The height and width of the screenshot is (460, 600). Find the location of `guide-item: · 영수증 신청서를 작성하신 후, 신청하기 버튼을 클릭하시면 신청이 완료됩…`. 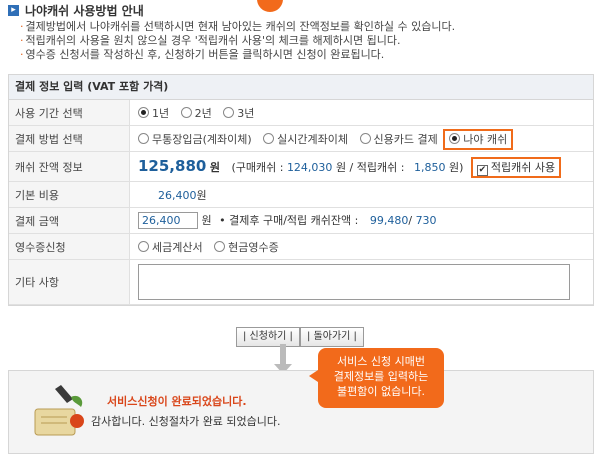

guide-item: · 영수증 신청서를 작성하신 후, 신청하기 버튼을 클릭하시면 신청이 완료됩… is located at coordinates (202, 54).